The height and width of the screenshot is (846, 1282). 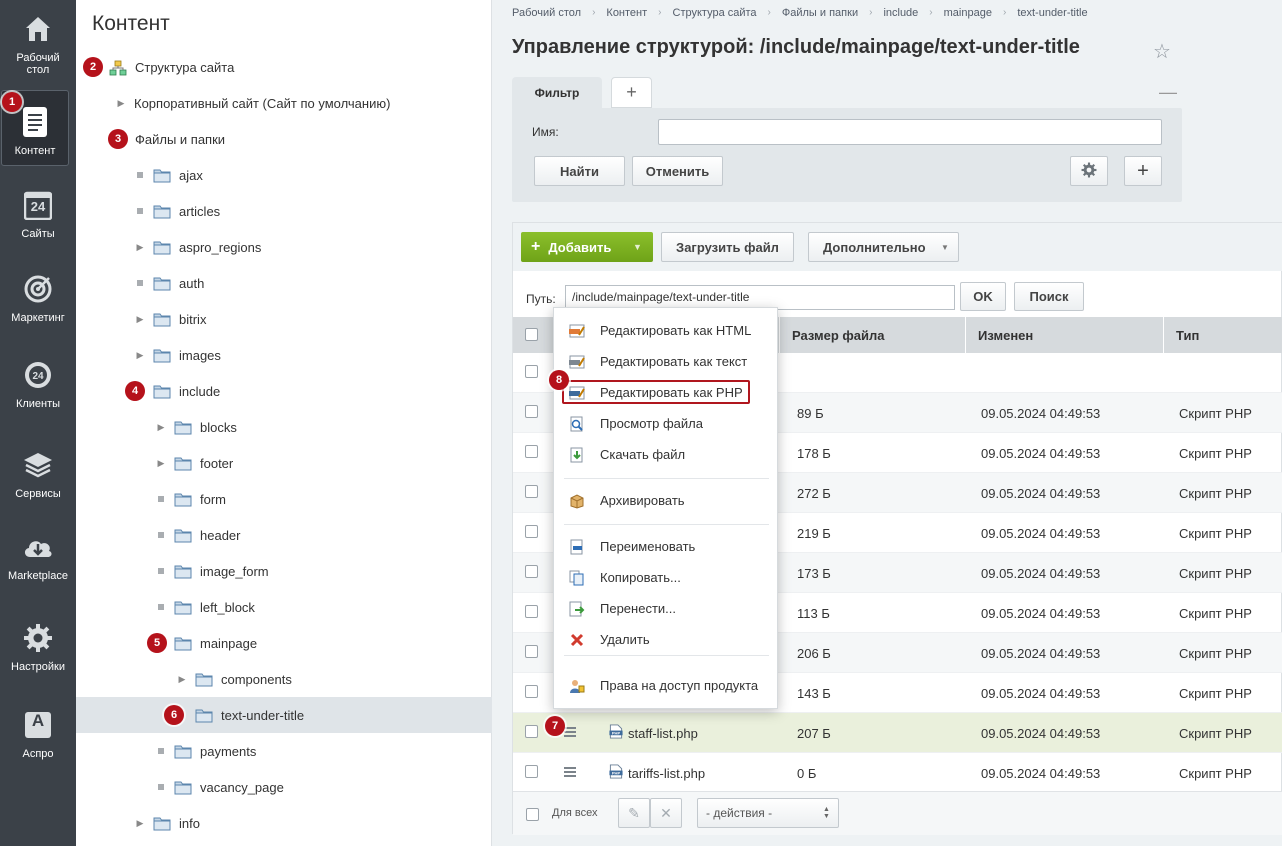 What do you see at coordinates (666, 454) in the screenshot?
I see `context-menu-item: Скачать файл` at bounding box center [666, 454].